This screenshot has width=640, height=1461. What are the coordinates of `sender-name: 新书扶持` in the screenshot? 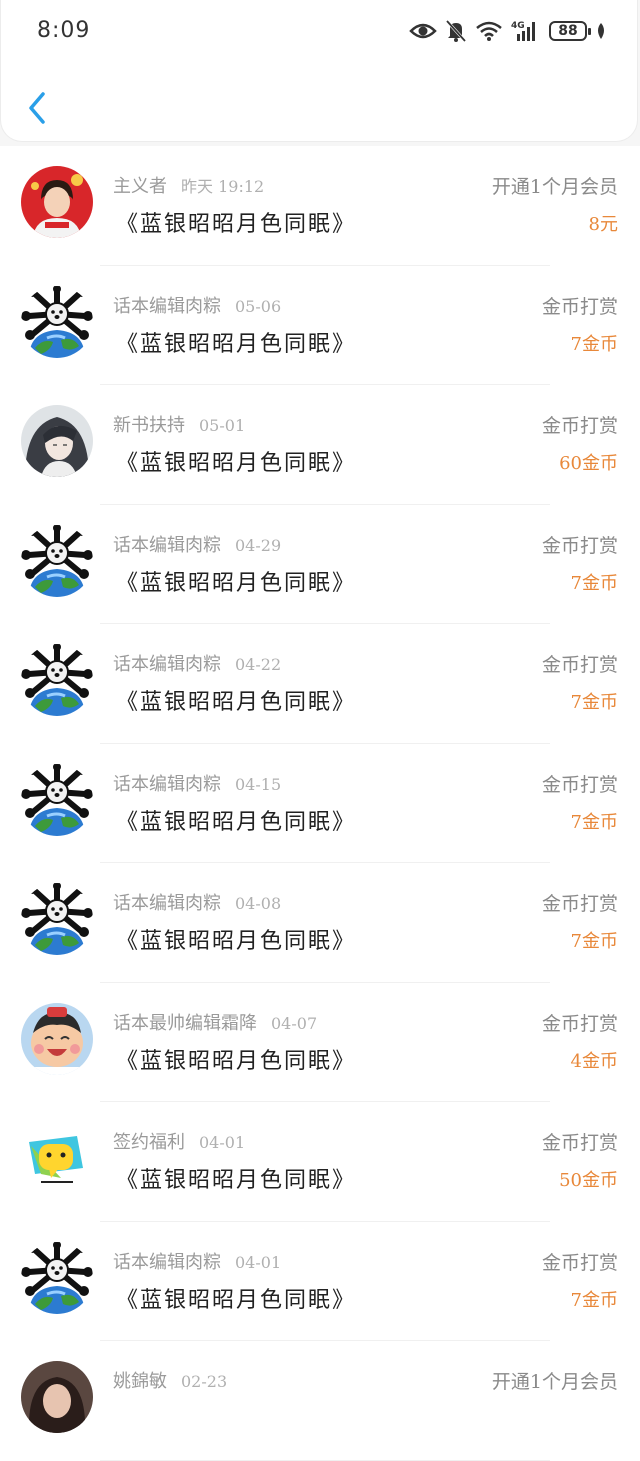 It's located at (149, 425).